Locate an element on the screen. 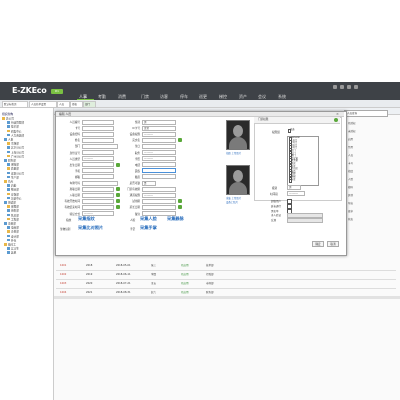 This screenshot has height=400, width=400. field-label: 手机 is located at coordinates (77, 171).